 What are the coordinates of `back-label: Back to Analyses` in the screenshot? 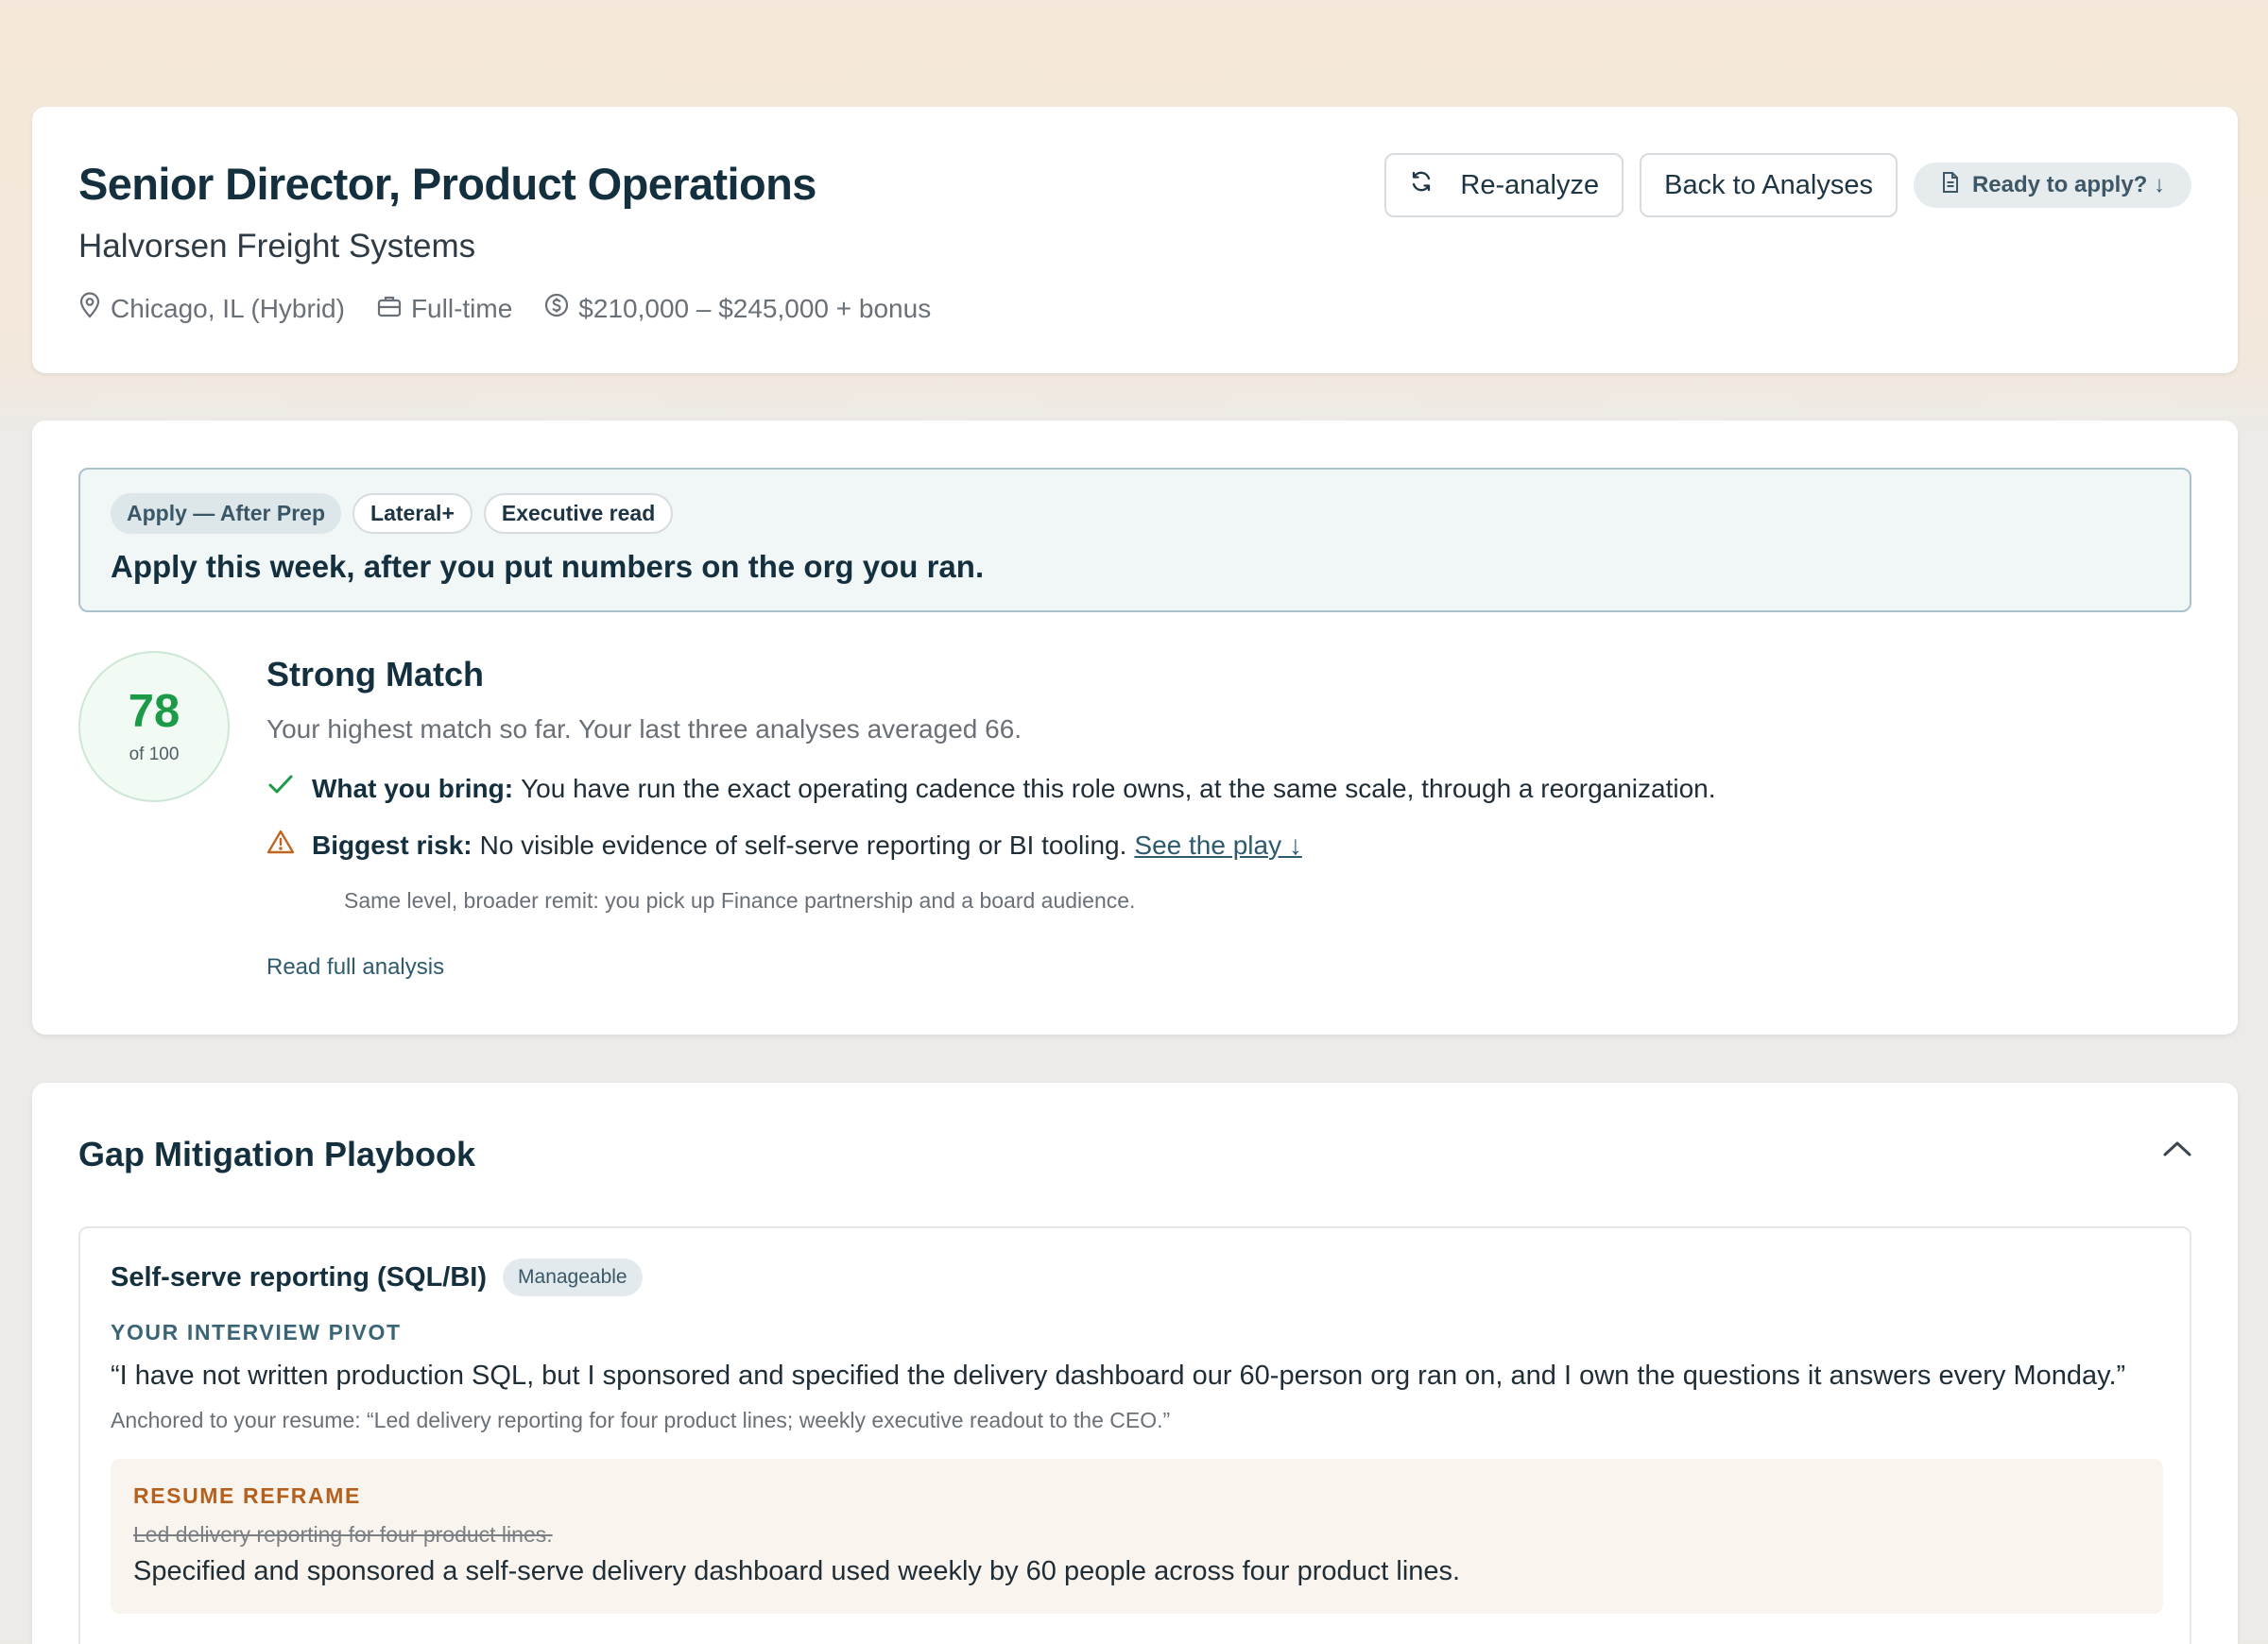 It's located at (1768, 184).